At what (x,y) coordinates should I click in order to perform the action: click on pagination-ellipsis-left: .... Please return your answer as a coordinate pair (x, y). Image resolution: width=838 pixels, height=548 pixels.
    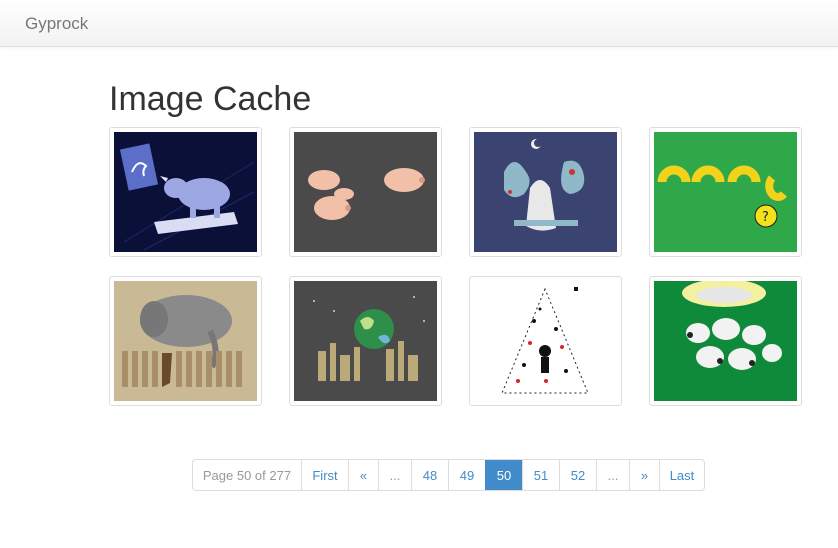
    Looking at the image, I should click on (394, 475).